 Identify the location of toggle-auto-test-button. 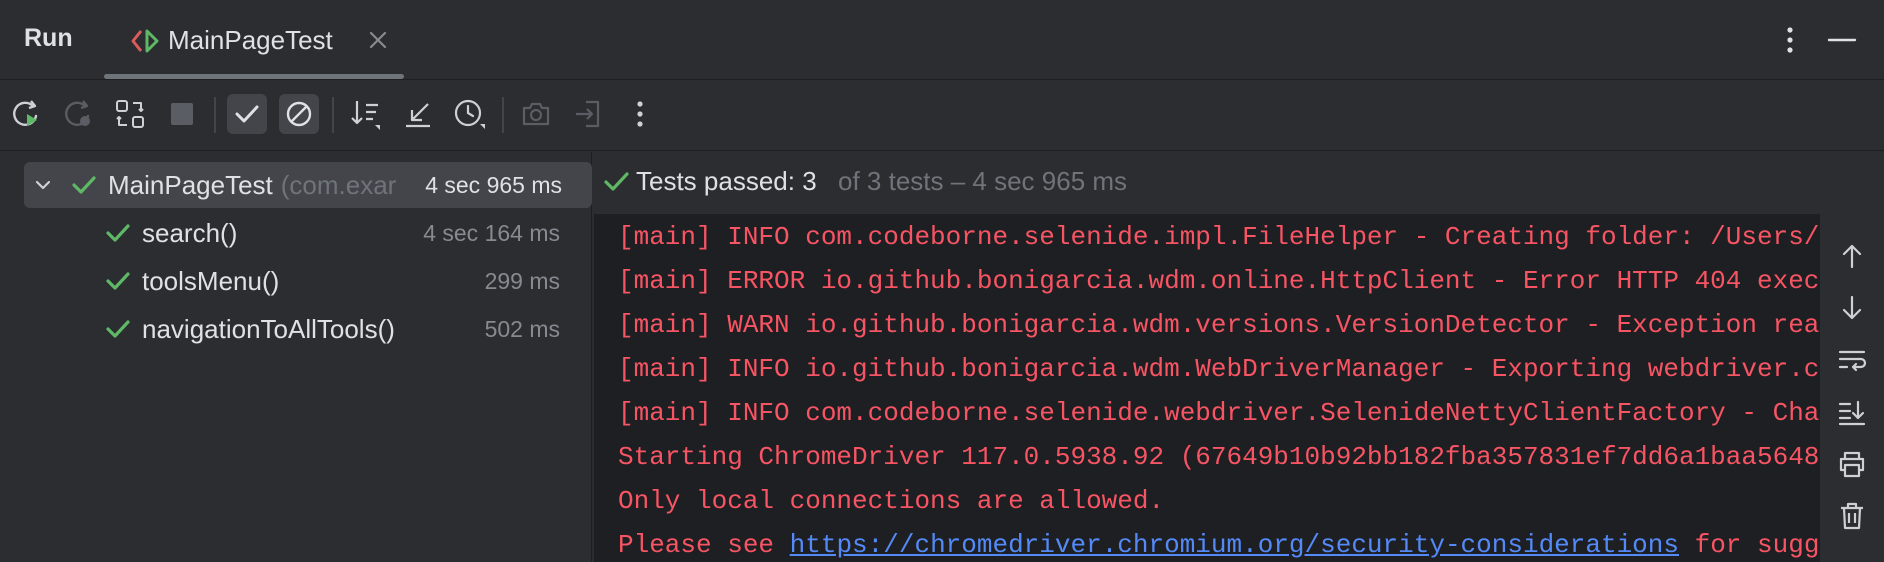
(130, 114).